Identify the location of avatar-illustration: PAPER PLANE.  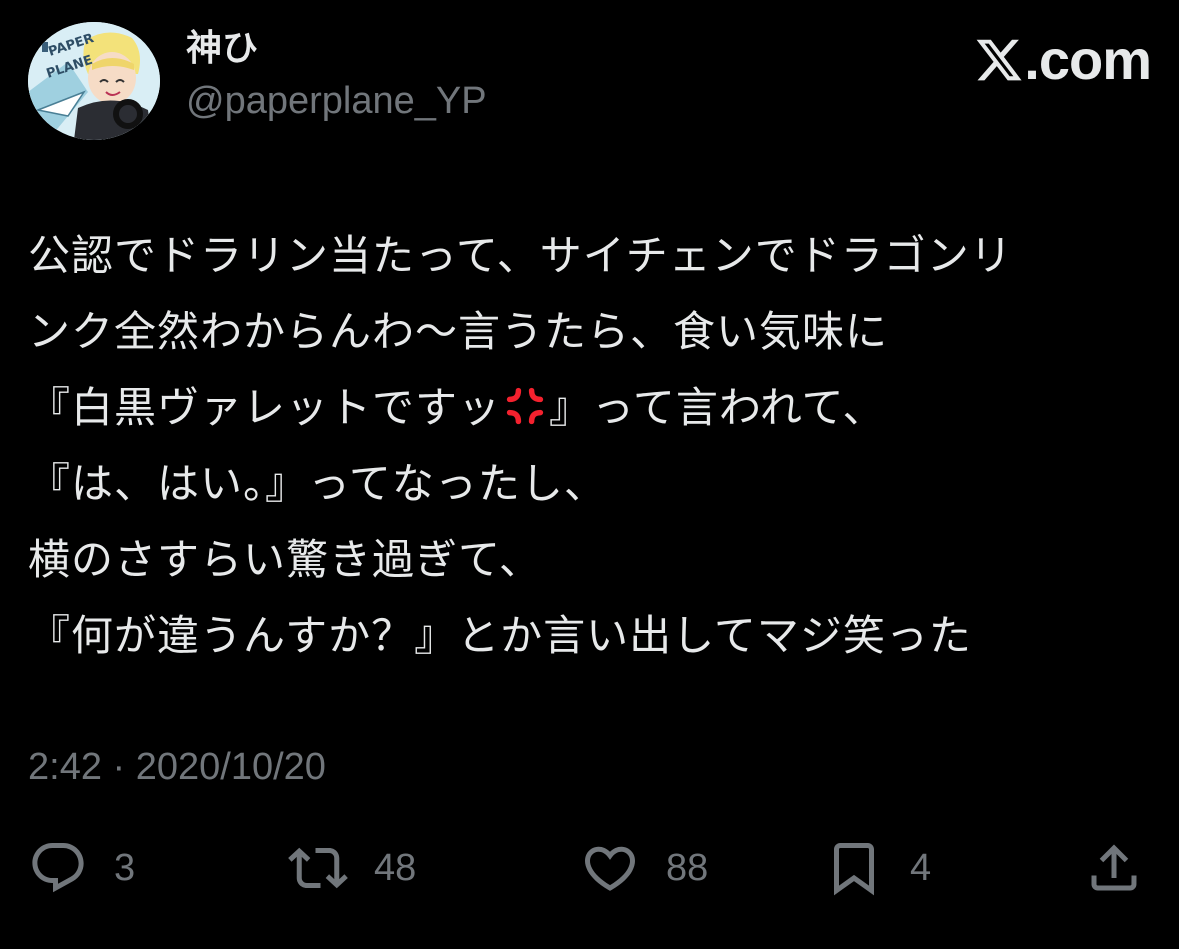
(94, 81).